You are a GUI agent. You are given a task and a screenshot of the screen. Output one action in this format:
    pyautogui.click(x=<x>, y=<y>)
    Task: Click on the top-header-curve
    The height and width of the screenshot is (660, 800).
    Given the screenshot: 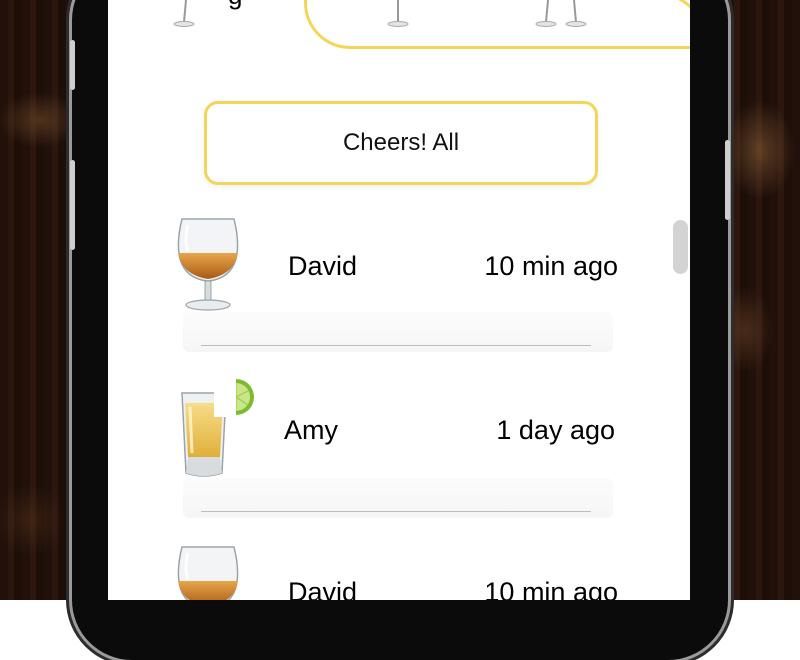 What is the action you would take?
    pyautogui.click(x=659, y=41)
    